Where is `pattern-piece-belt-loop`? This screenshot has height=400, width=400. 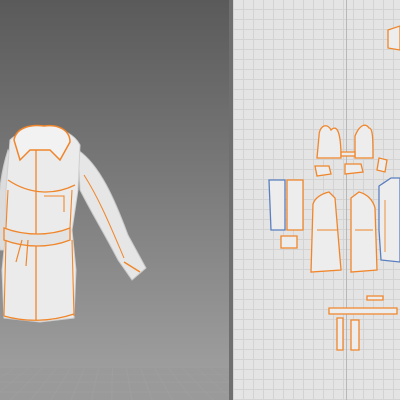
pattern-piece-belt-loop is located at coordinates (289, 242).